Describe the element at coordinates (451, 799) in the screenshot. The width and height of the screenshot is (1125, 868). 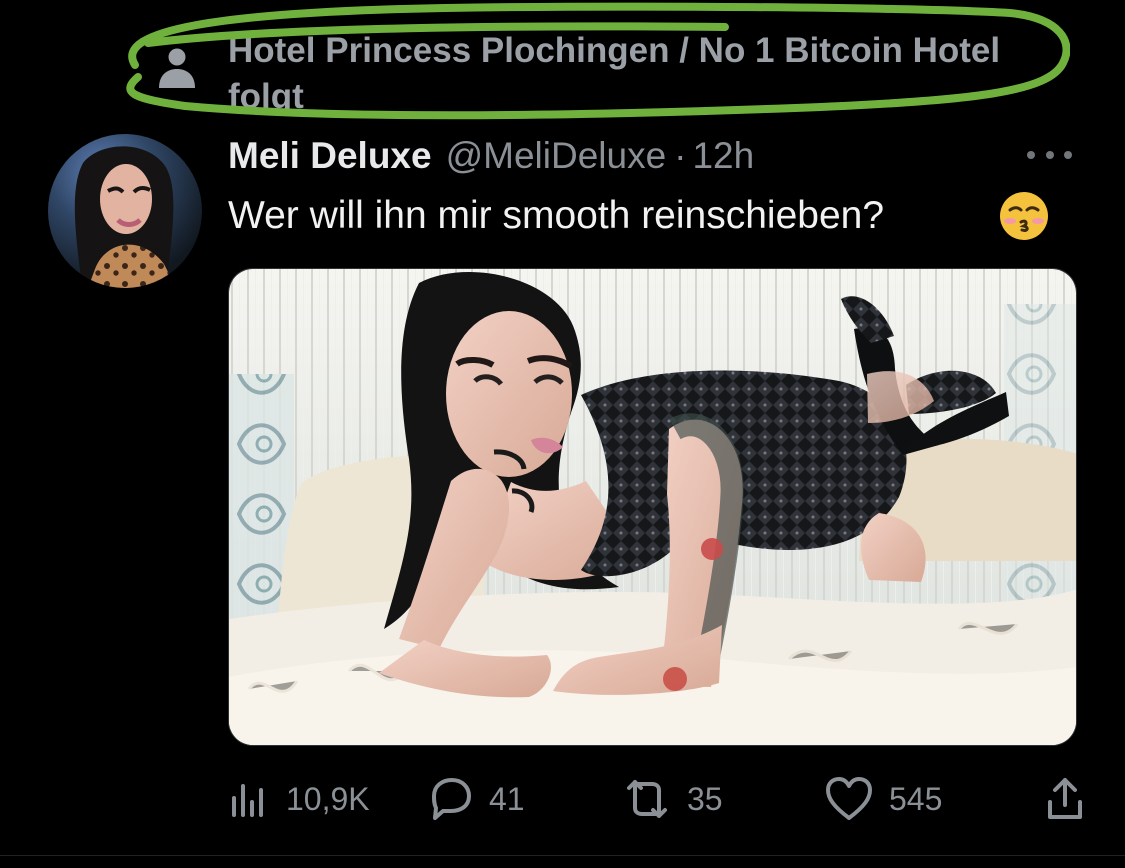
I see `reply-icon` at that location.